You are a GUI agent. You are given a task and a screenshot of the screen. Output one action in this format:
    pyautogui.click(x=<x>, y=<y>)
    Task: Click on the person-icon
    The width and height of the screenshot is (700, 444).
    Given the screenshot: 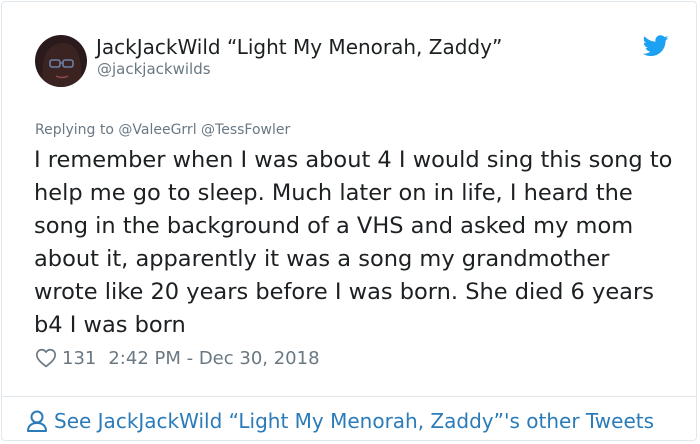 What is the action you would take?
    pyautogui.click(x=37, y=421)
    